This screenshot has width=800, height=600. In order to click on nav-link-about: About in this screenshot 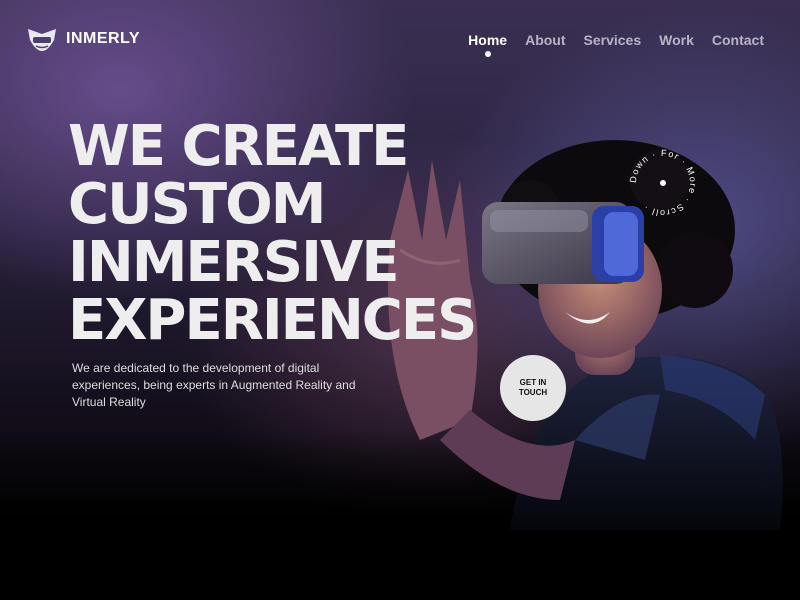, I will do `click(545, 40)`.